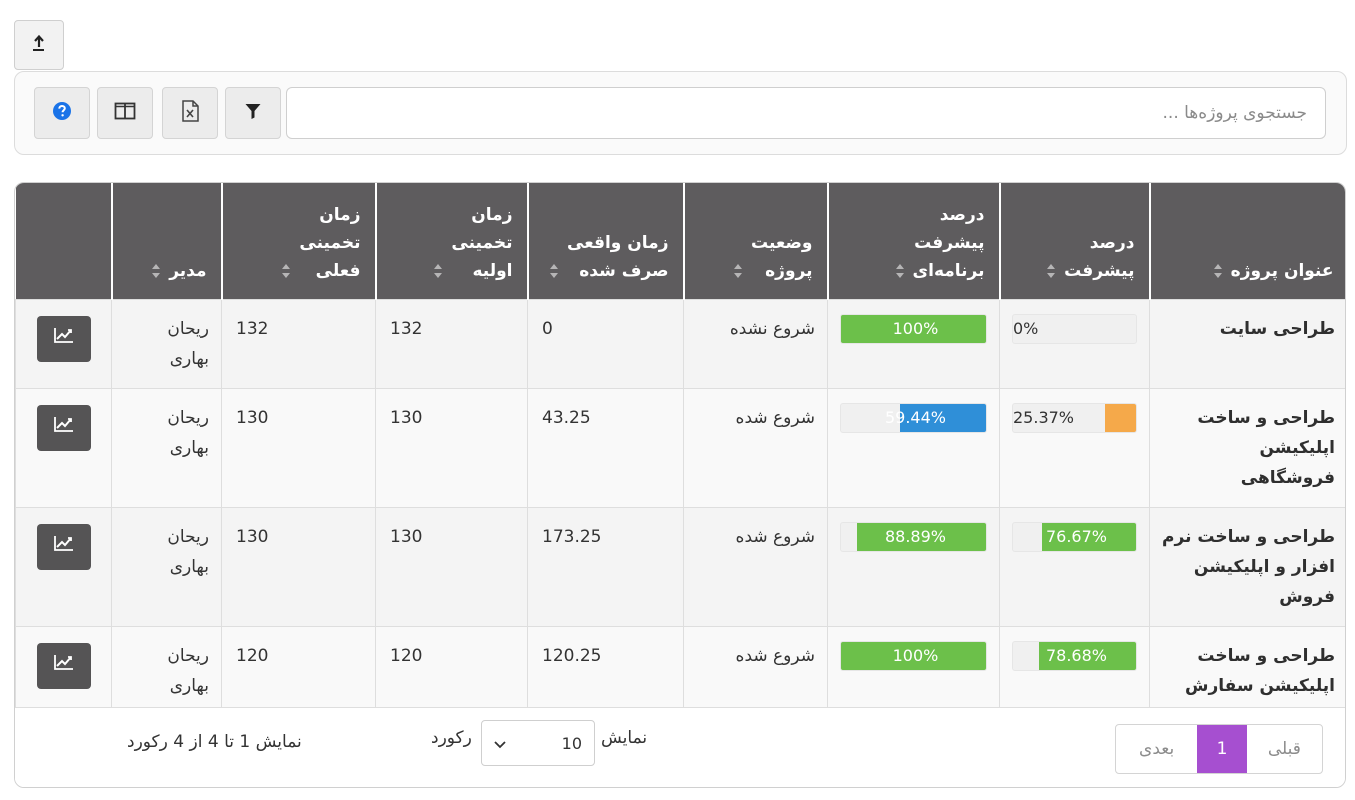  Describe the element at coordinates (913, 241) in the screenshot. I see `header-planned-progress: درصد پیشرفت برنامه‌ای` at that location.